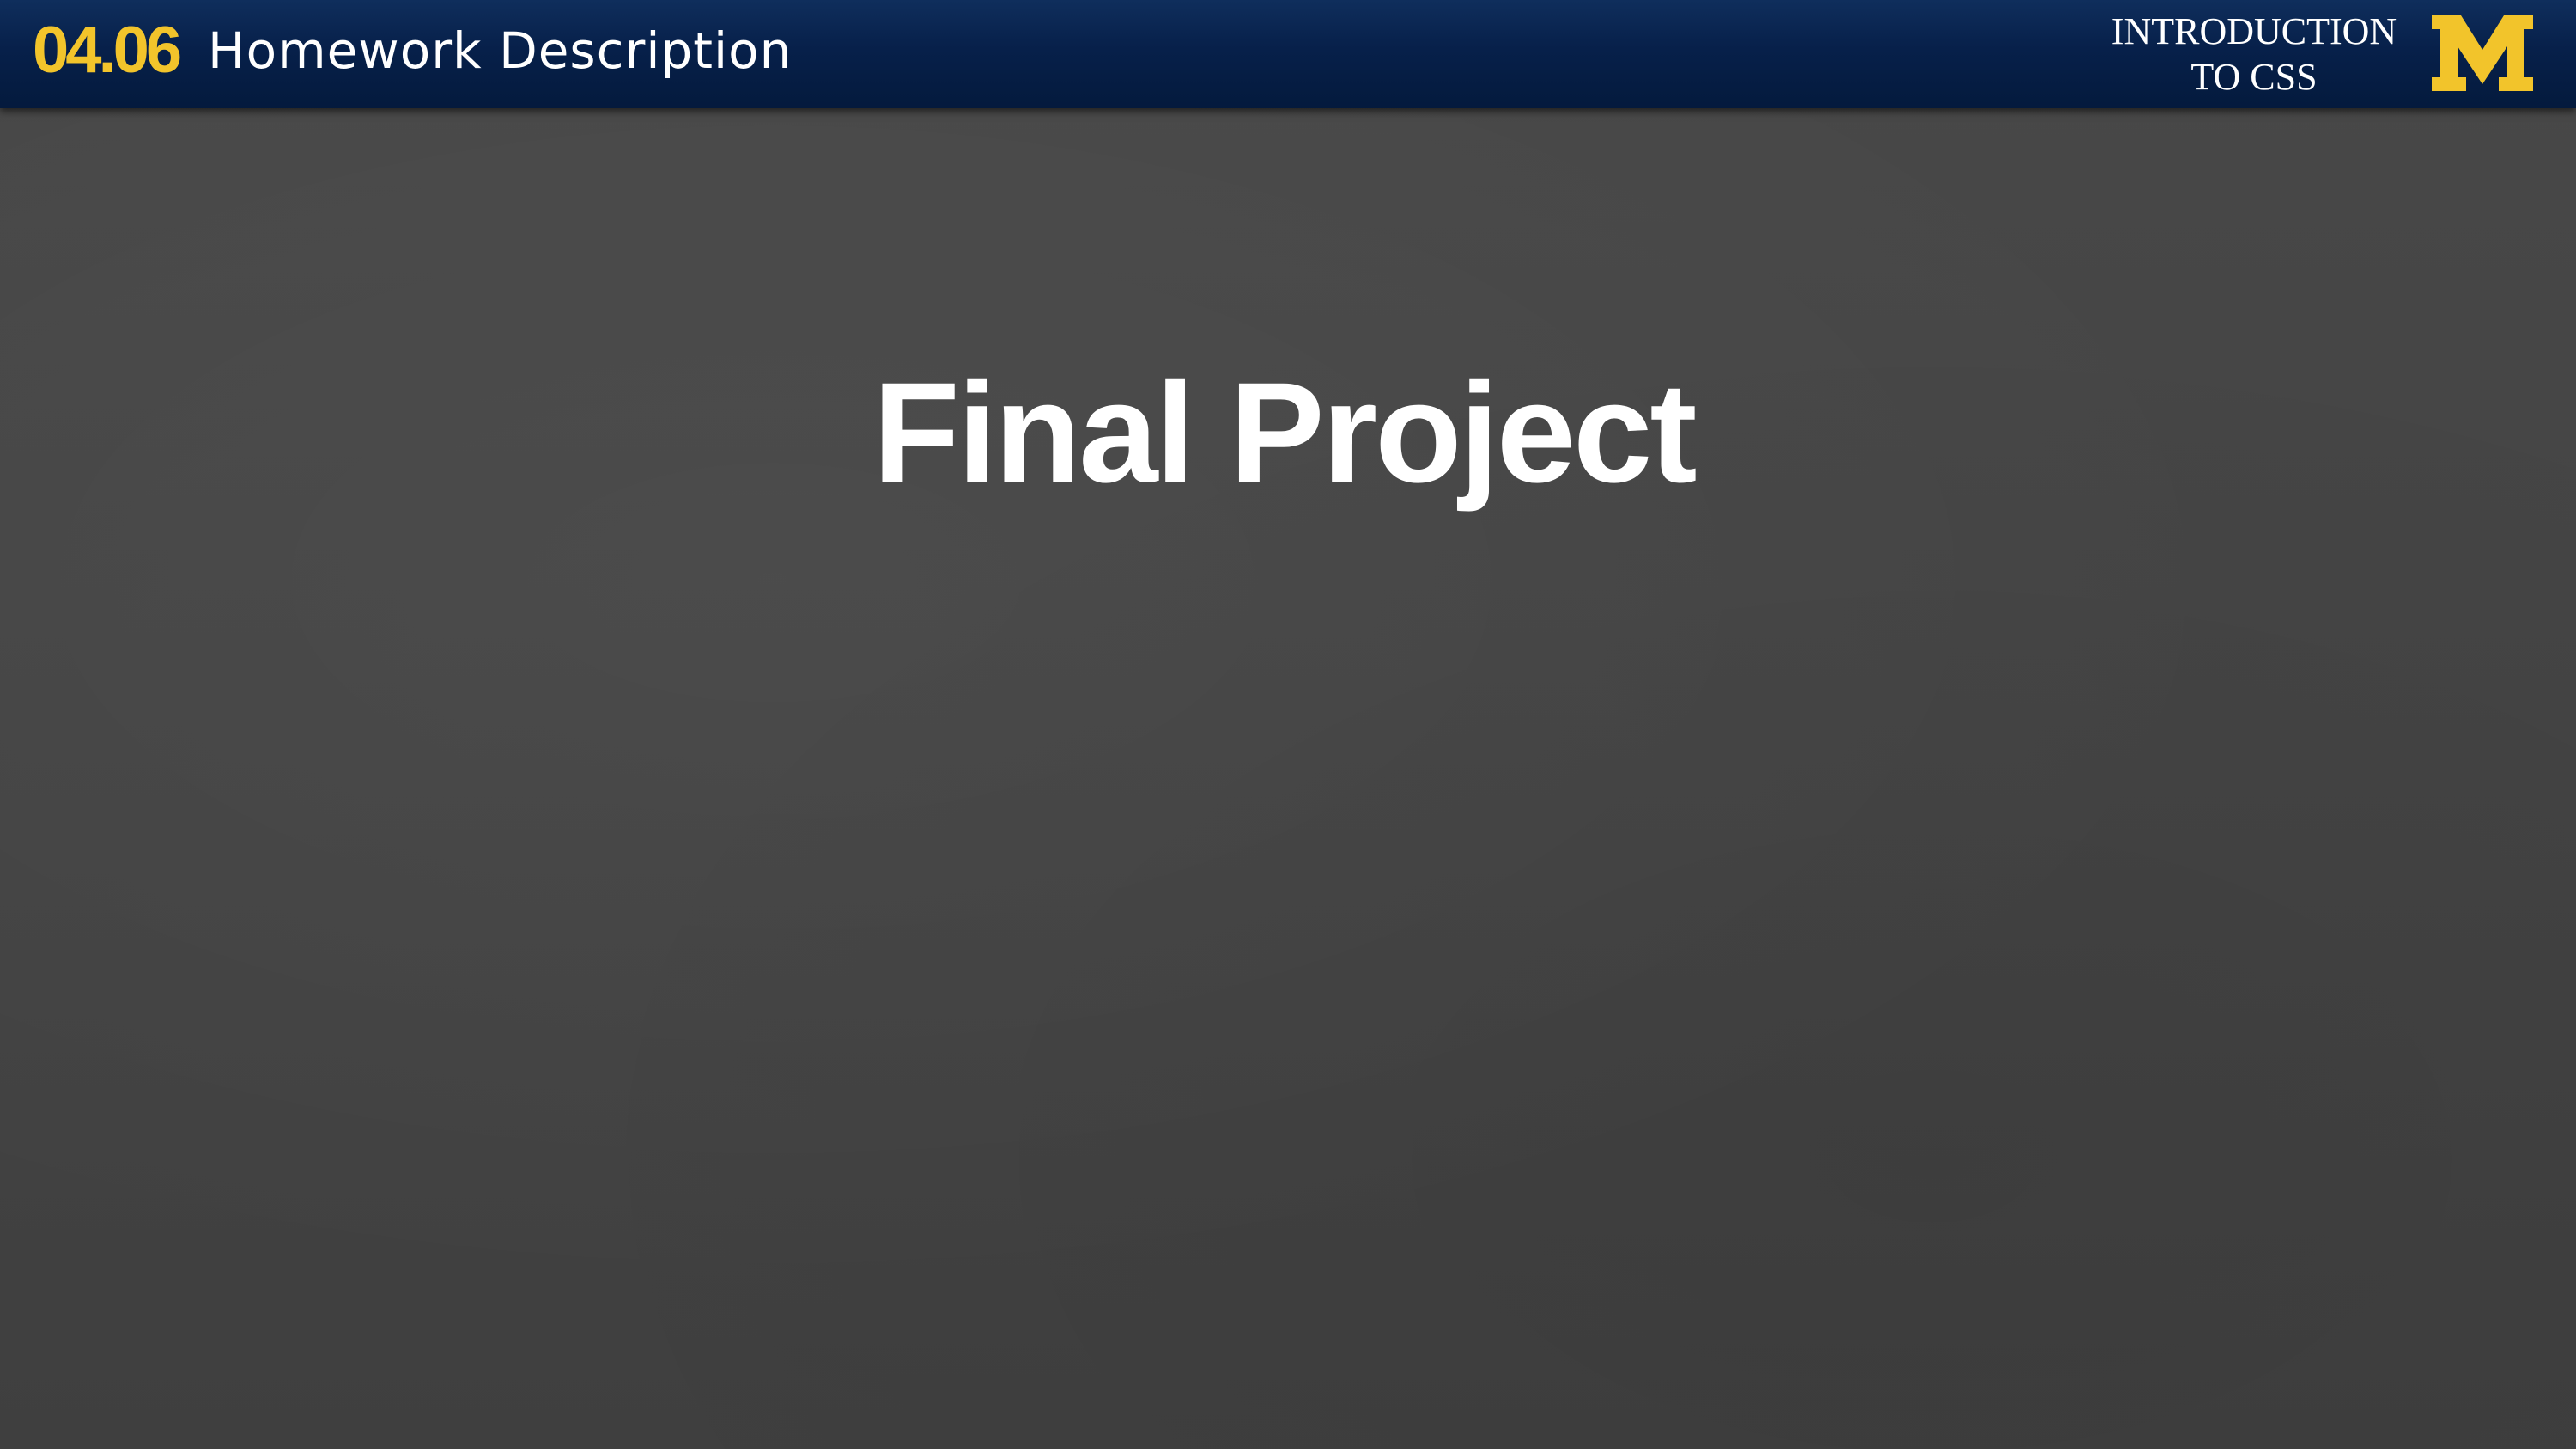  What do you see at coordinates (107, 50) in the screenshot?
I see `lesson-number: 04.06` at bounding box center [107, 50].